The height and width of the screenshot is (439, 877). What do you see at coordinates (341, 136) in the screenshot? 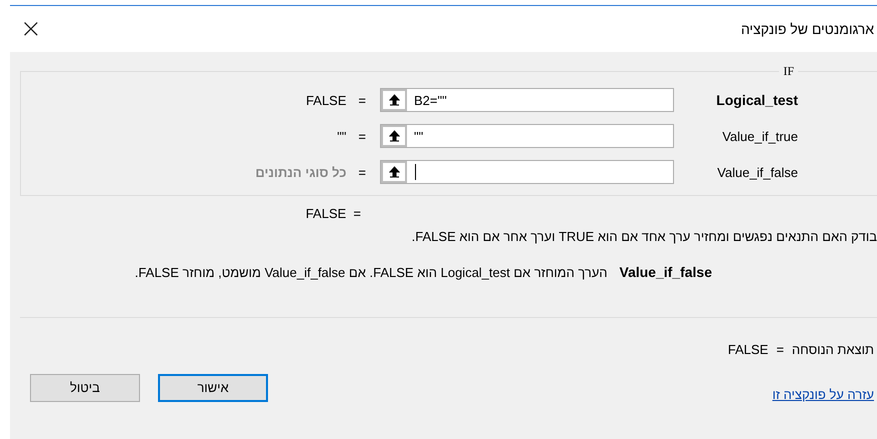
I see `argument-result: ""` at bounding box center [341, 136].